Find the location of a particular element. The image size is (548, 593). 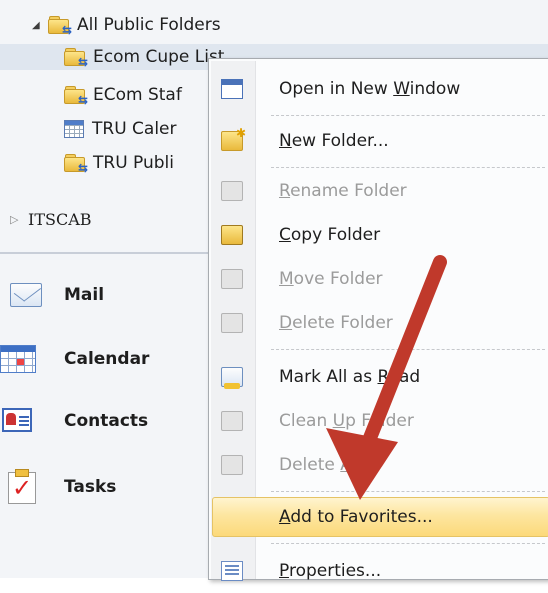

nav-button-label: Contacts is located at coordinates (106, 421).